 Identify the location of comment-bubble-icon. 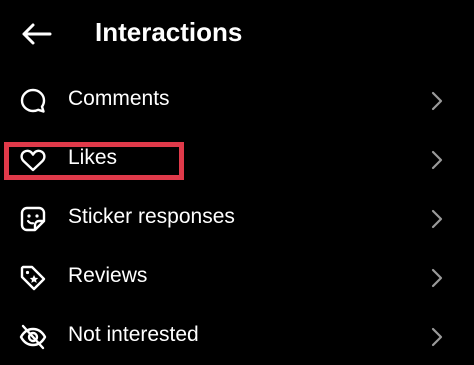
(33, 101).